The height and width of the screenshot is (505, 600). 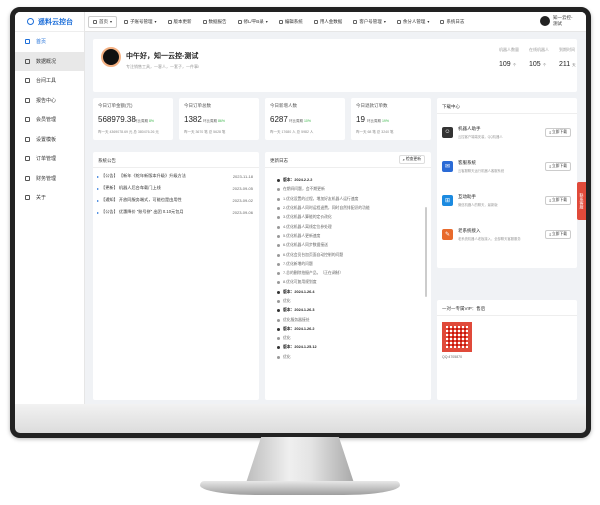 I want to click on greeting-text: 中午好，知一云控-测试, so click(x=162, y=56).